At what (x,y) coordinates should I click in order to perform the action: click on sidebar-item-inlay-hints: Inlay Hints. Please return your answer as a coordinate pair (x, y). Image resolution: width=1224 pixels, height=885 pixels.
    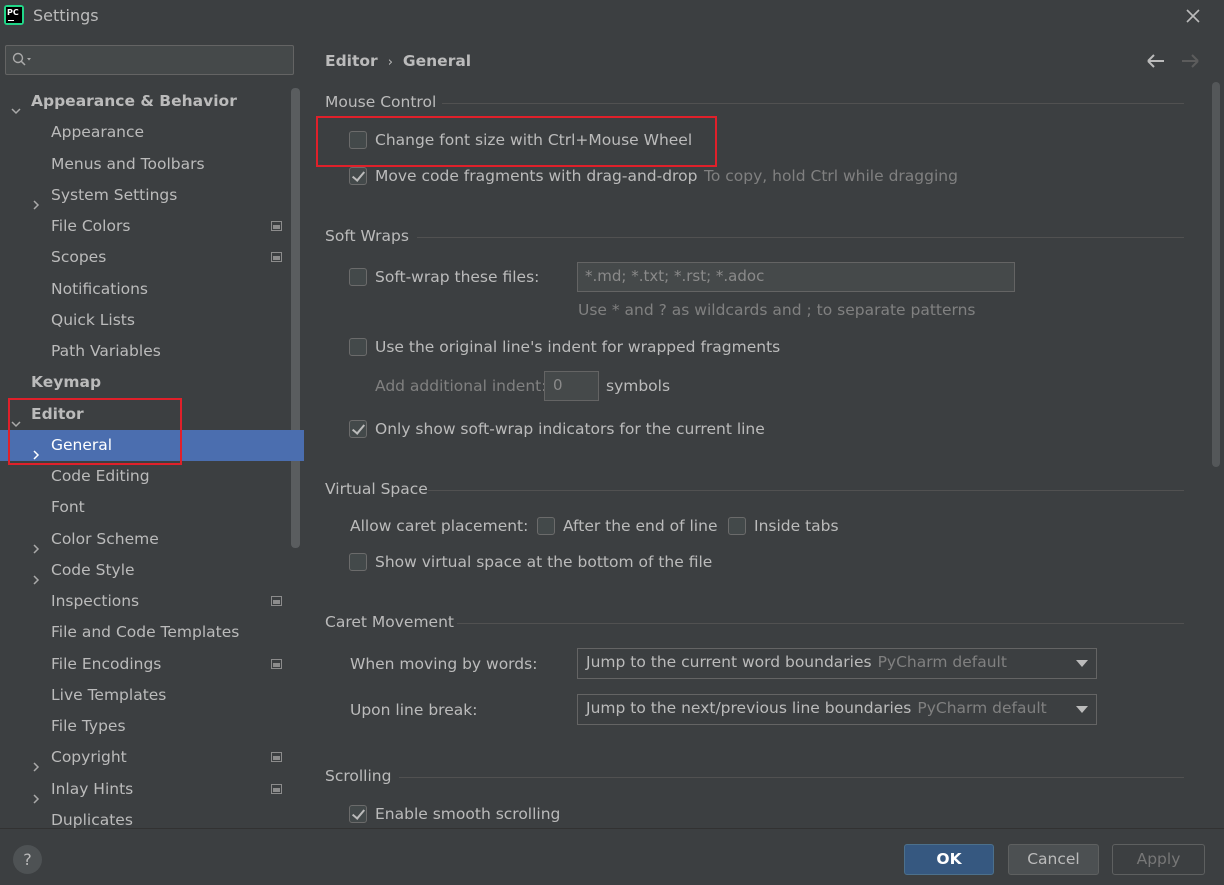
    Looking at the image, I should click on (152, 789).